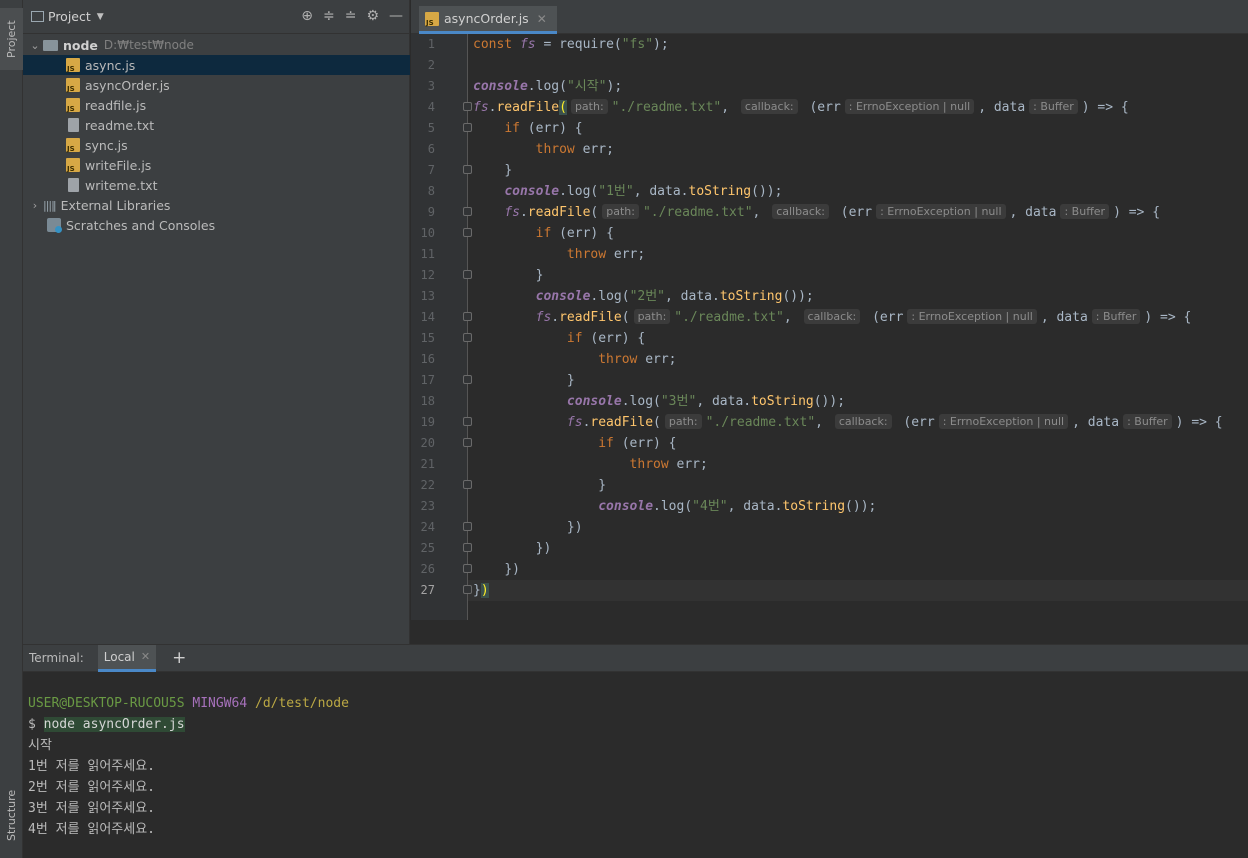  What do you see at coordinates (11, 429) in the screenshot?
I see `tool-window-strip: Project Structure` at bounding box center [11, 429].